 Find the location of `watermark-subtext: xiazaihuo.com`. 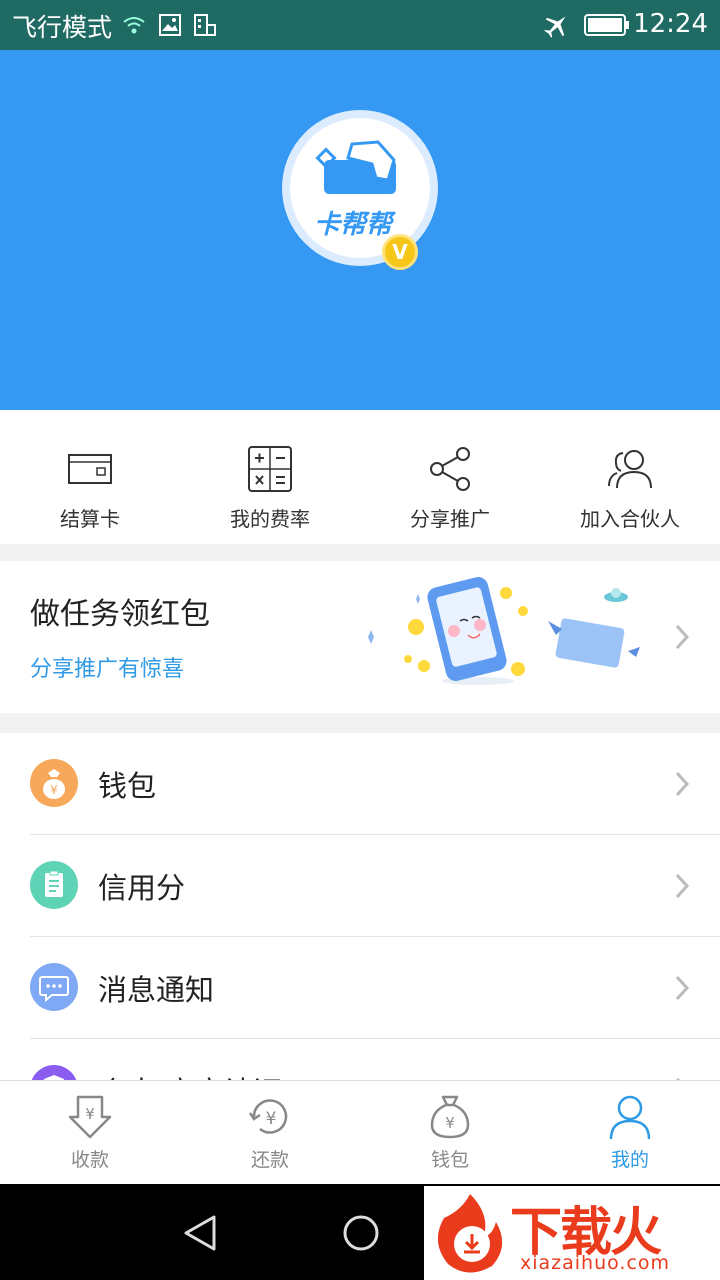

watermark-subtext: xiazaihuo.com is located at coordinates (595, 1263).